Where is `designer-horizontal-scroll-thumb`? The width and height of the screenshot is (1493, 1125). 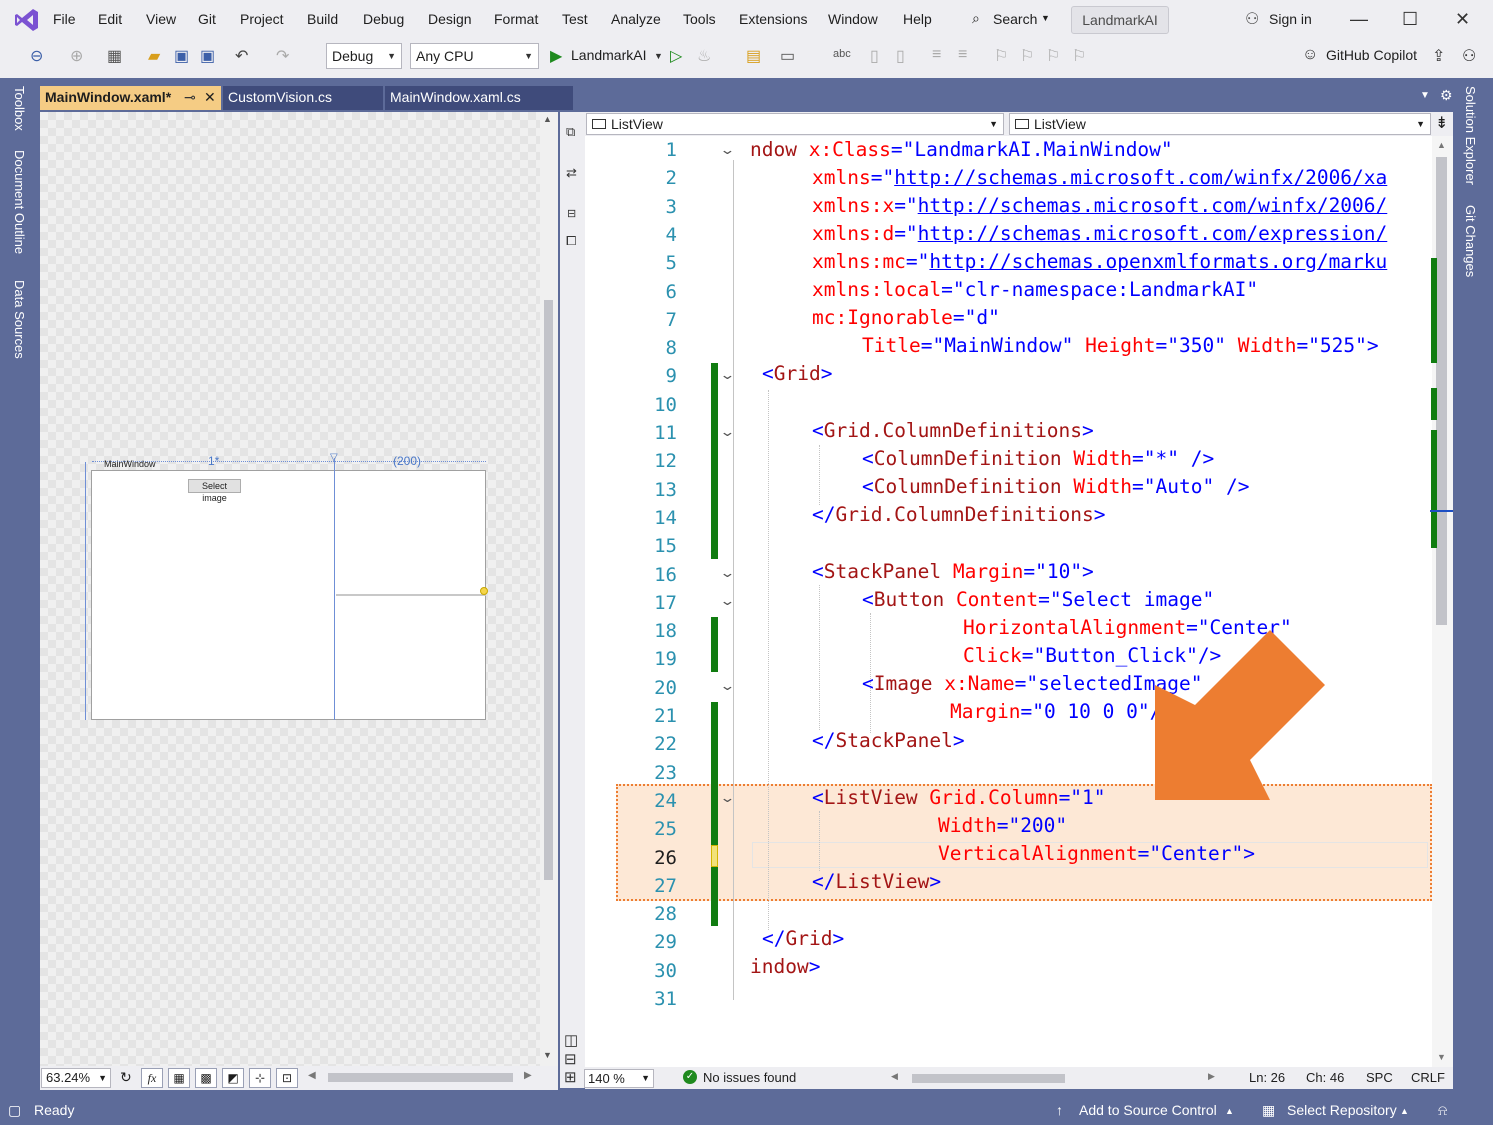
designer-horizontal-scroll-thumb is located at coordinates (420, 1077).